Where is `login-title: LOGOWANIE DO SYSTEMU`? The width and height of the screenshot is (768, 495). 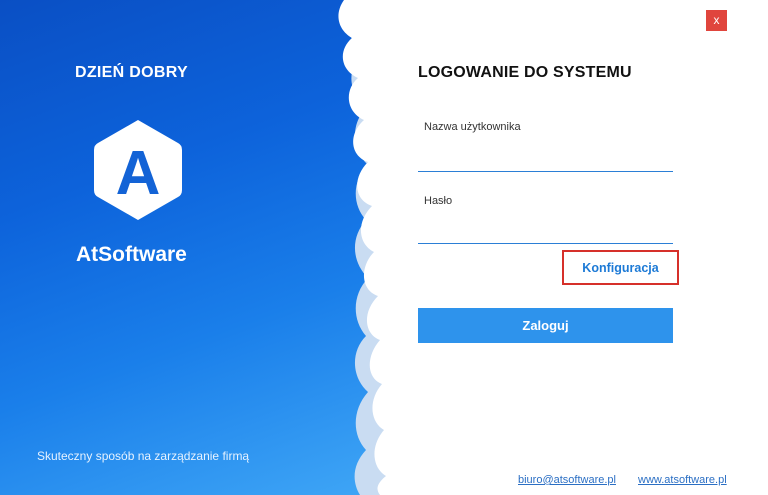 login-title: LOGOWANIE DO SYSTEMU is located at coordinates (525, 72).